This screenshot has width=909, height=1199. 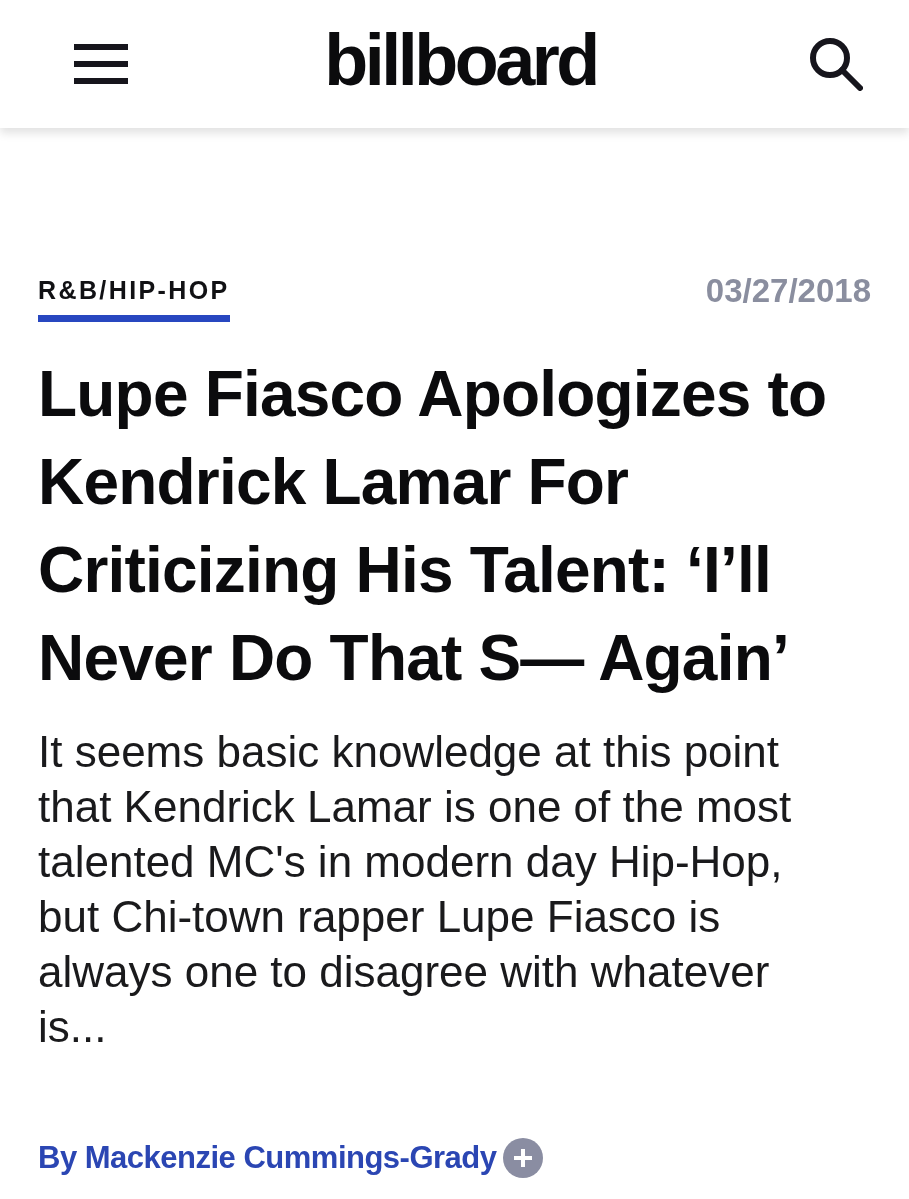 I want to click on menu-button, so click(x=101, y=64).